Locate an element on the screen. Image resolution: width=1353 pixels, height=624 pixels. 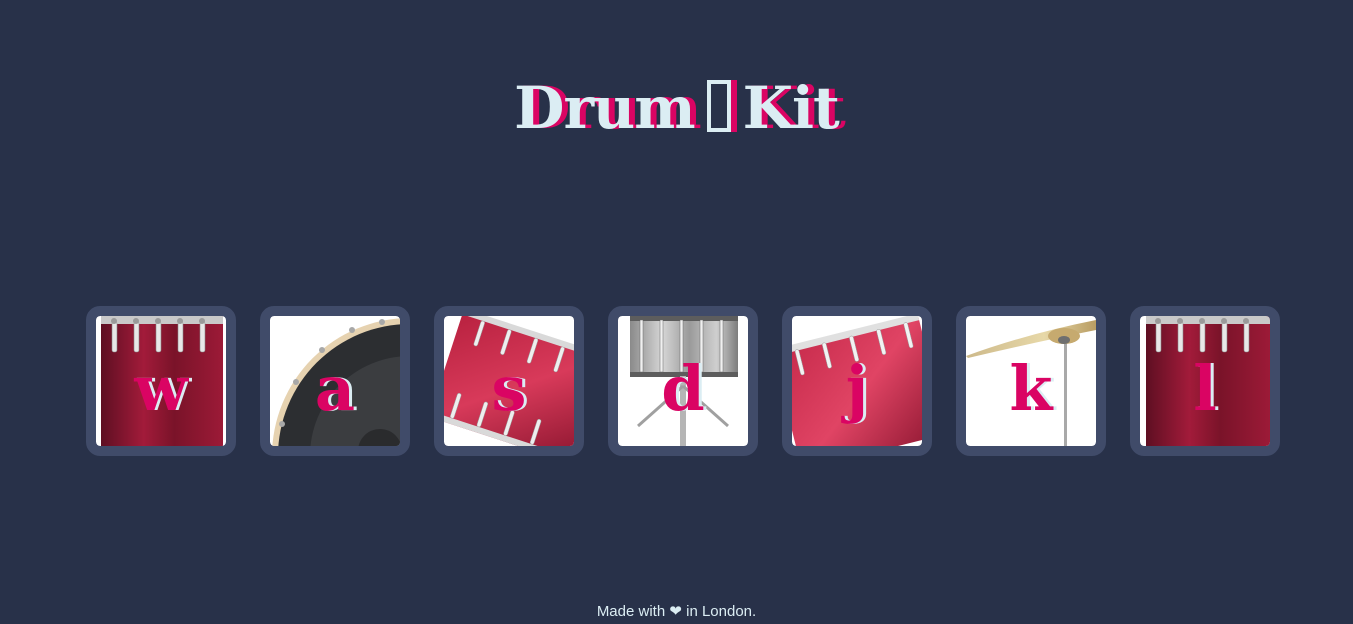
drum-pad-d: d is located at coordinates (683, 381).